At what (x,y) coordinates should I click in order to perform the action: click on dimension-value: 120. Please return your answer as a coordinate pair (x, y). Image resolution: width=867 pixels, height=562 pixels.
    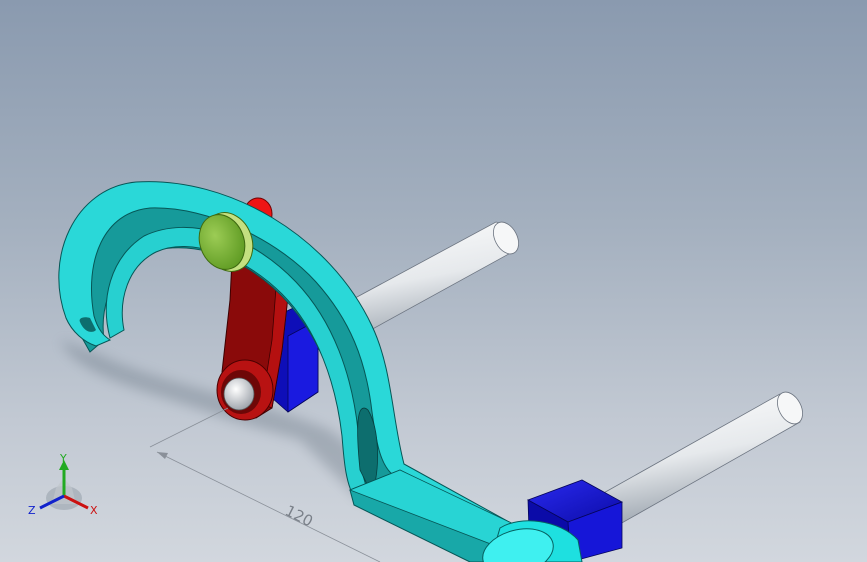
    Looking at the image, I should click on (299, 516).